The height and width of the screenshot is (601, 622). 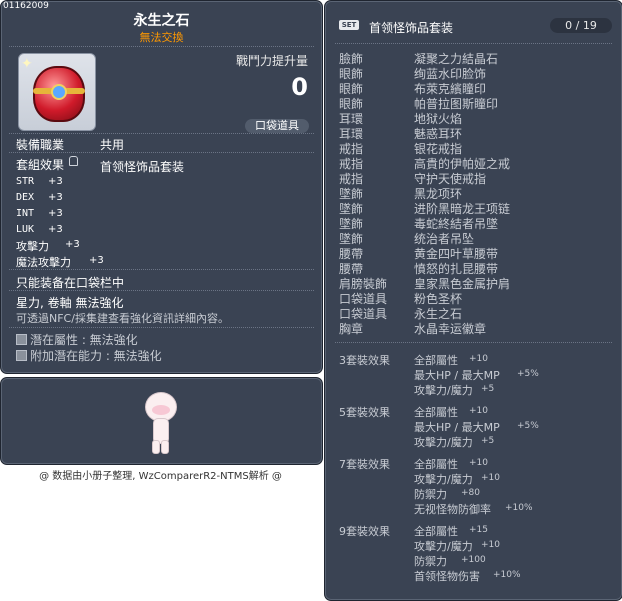 What do you see at coordinates (473, 560) in the screenshot?
I see `effect-value: +100` at bounding box center [473, 560].